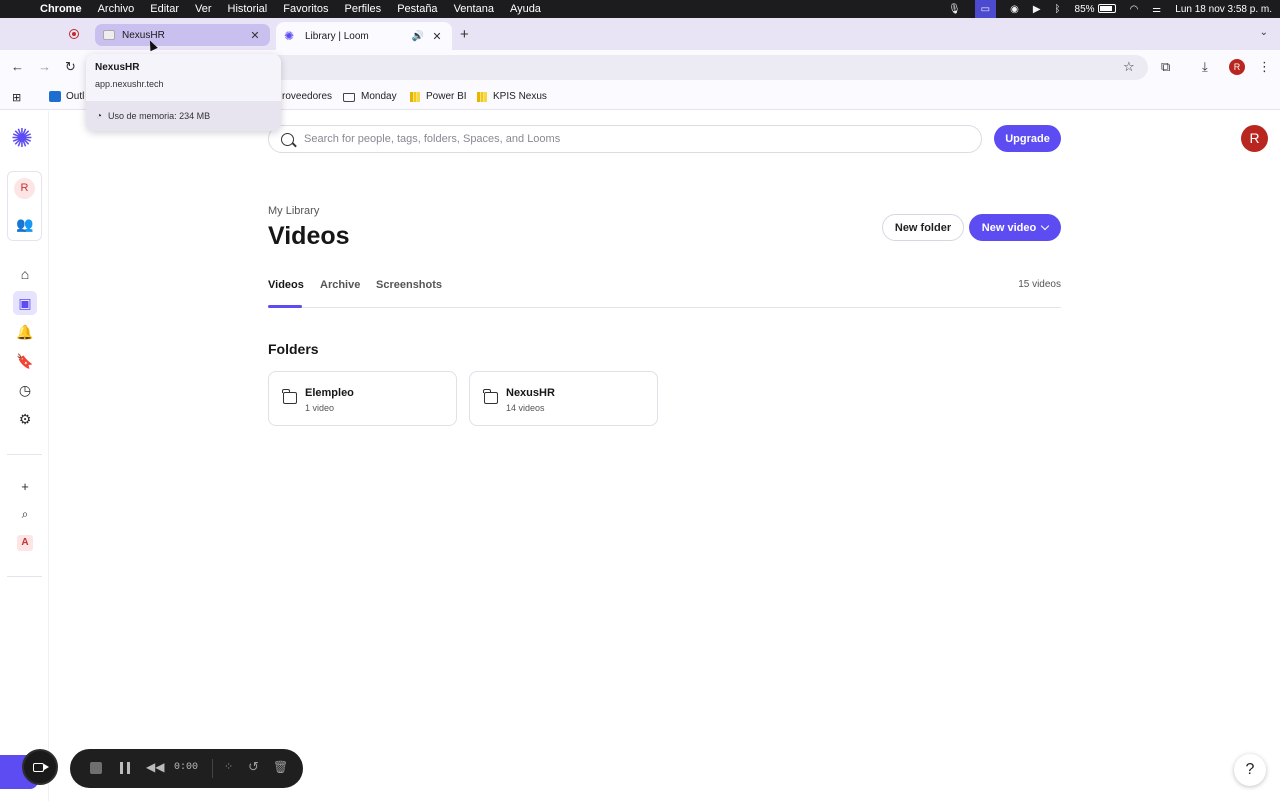  What do you see at coordinates (293, 211) in the screenshot?
I see `breadcrumb: My Library` at bounding box center [293, 211].